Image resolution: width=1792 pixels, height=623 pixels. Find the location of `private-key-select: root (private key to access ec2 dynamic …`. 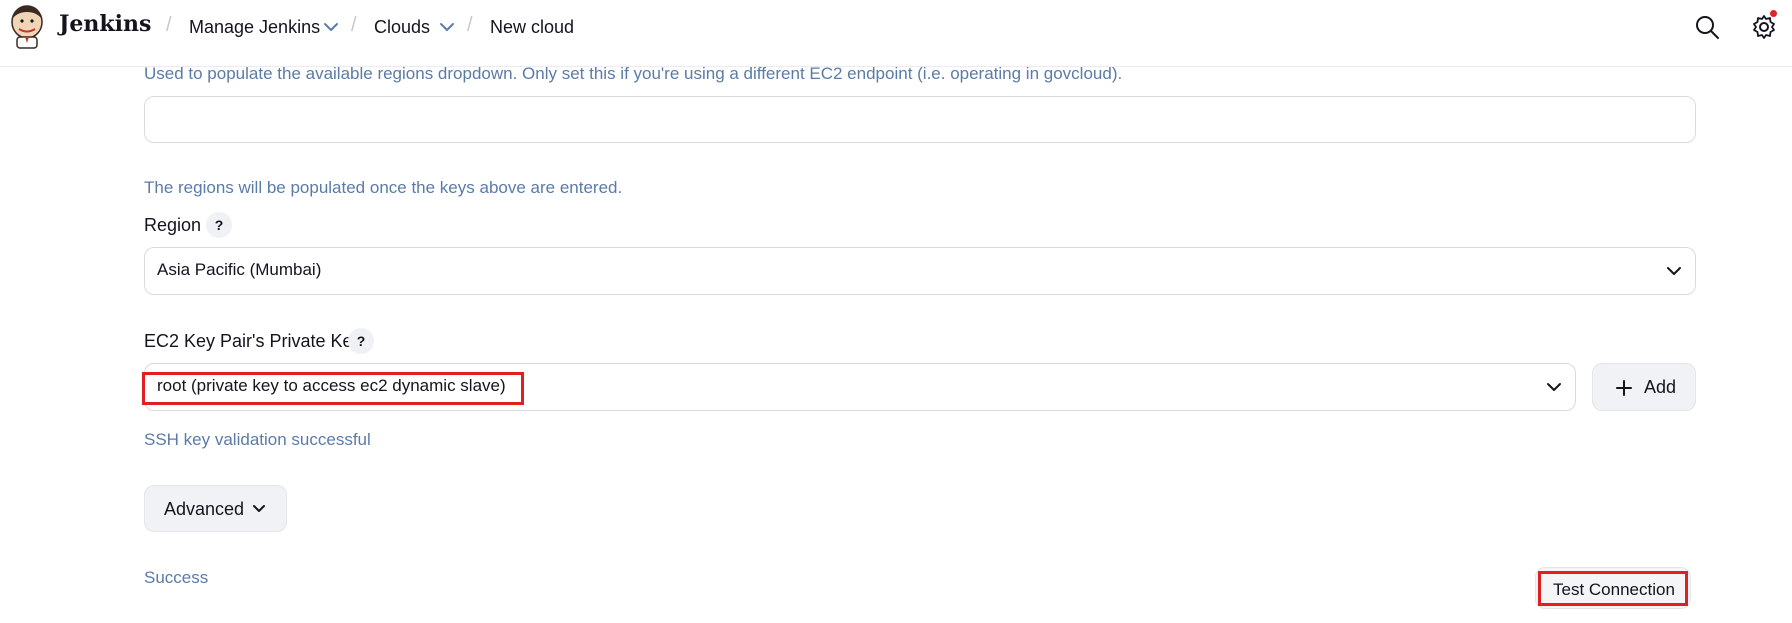

private-key-select: root (private key to access ec2 dynamic … is located at coordinates (860, 387).